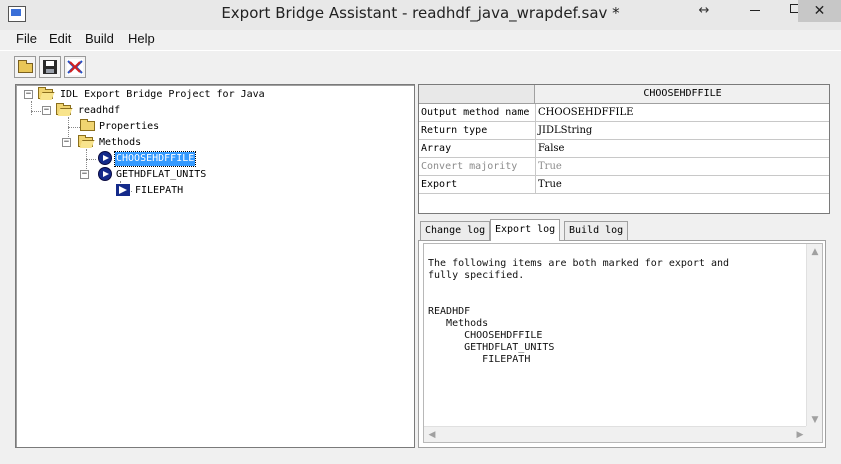 This screenshot has height=464, width=841. I want to click on scroll-left-icon: ◀, so click(432, 435).